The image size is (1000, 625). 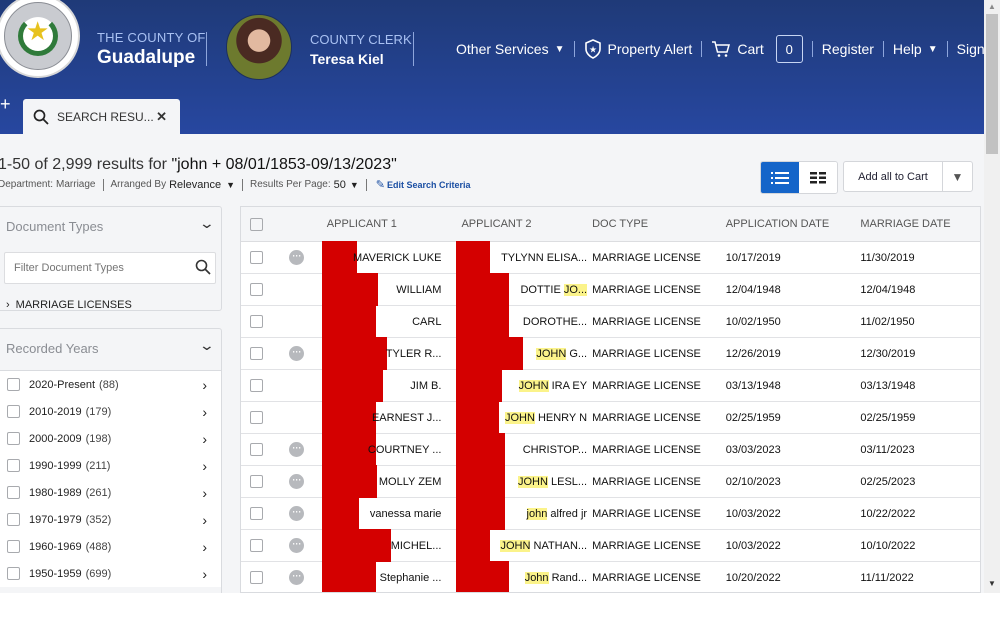 I want to click on search-icon, so click(x=203, y=267).